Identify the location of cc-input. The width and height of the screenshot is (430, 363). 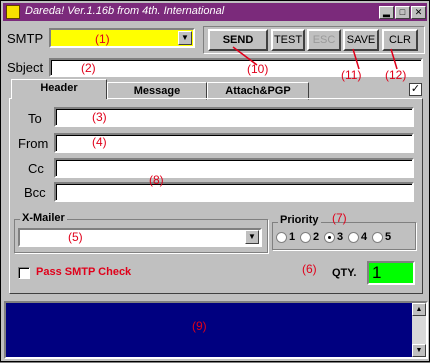
(234, 168).